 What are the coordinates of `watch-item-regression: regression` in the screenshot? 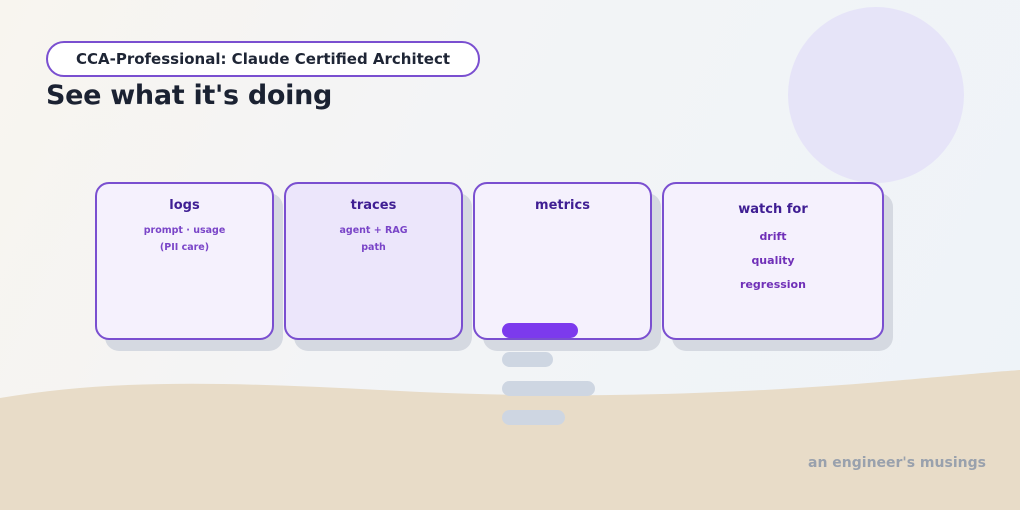 It's located at (773, 284).